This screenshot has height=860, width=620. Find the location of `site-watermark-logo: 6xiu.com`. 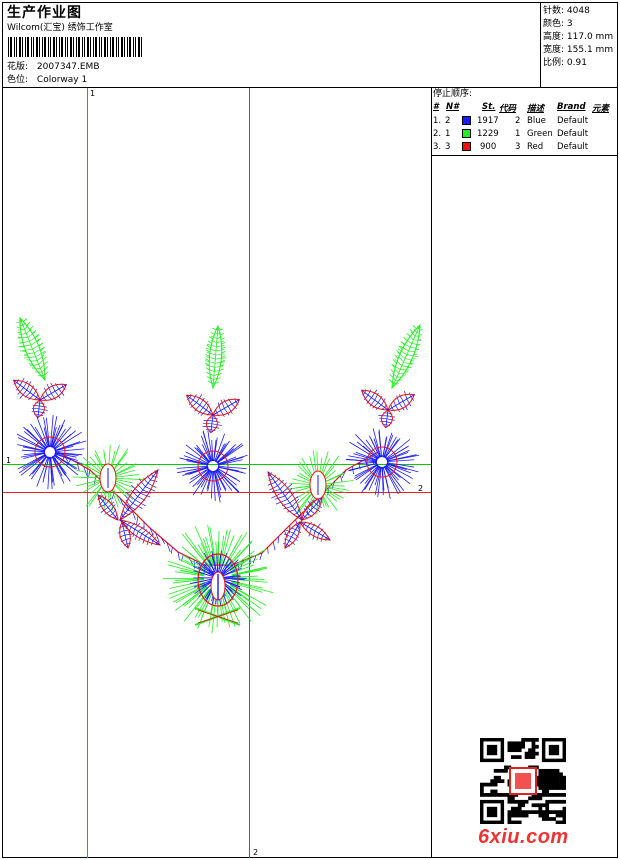

site-watermark-logo: 6xiu.com is located at coordinates (523, 837).